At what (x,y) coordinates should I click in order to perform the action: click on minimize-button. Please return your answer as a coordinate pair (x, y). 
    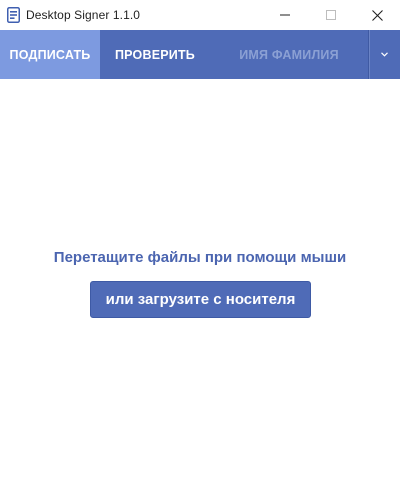
    Looking at the image, I should click on (285, 15).